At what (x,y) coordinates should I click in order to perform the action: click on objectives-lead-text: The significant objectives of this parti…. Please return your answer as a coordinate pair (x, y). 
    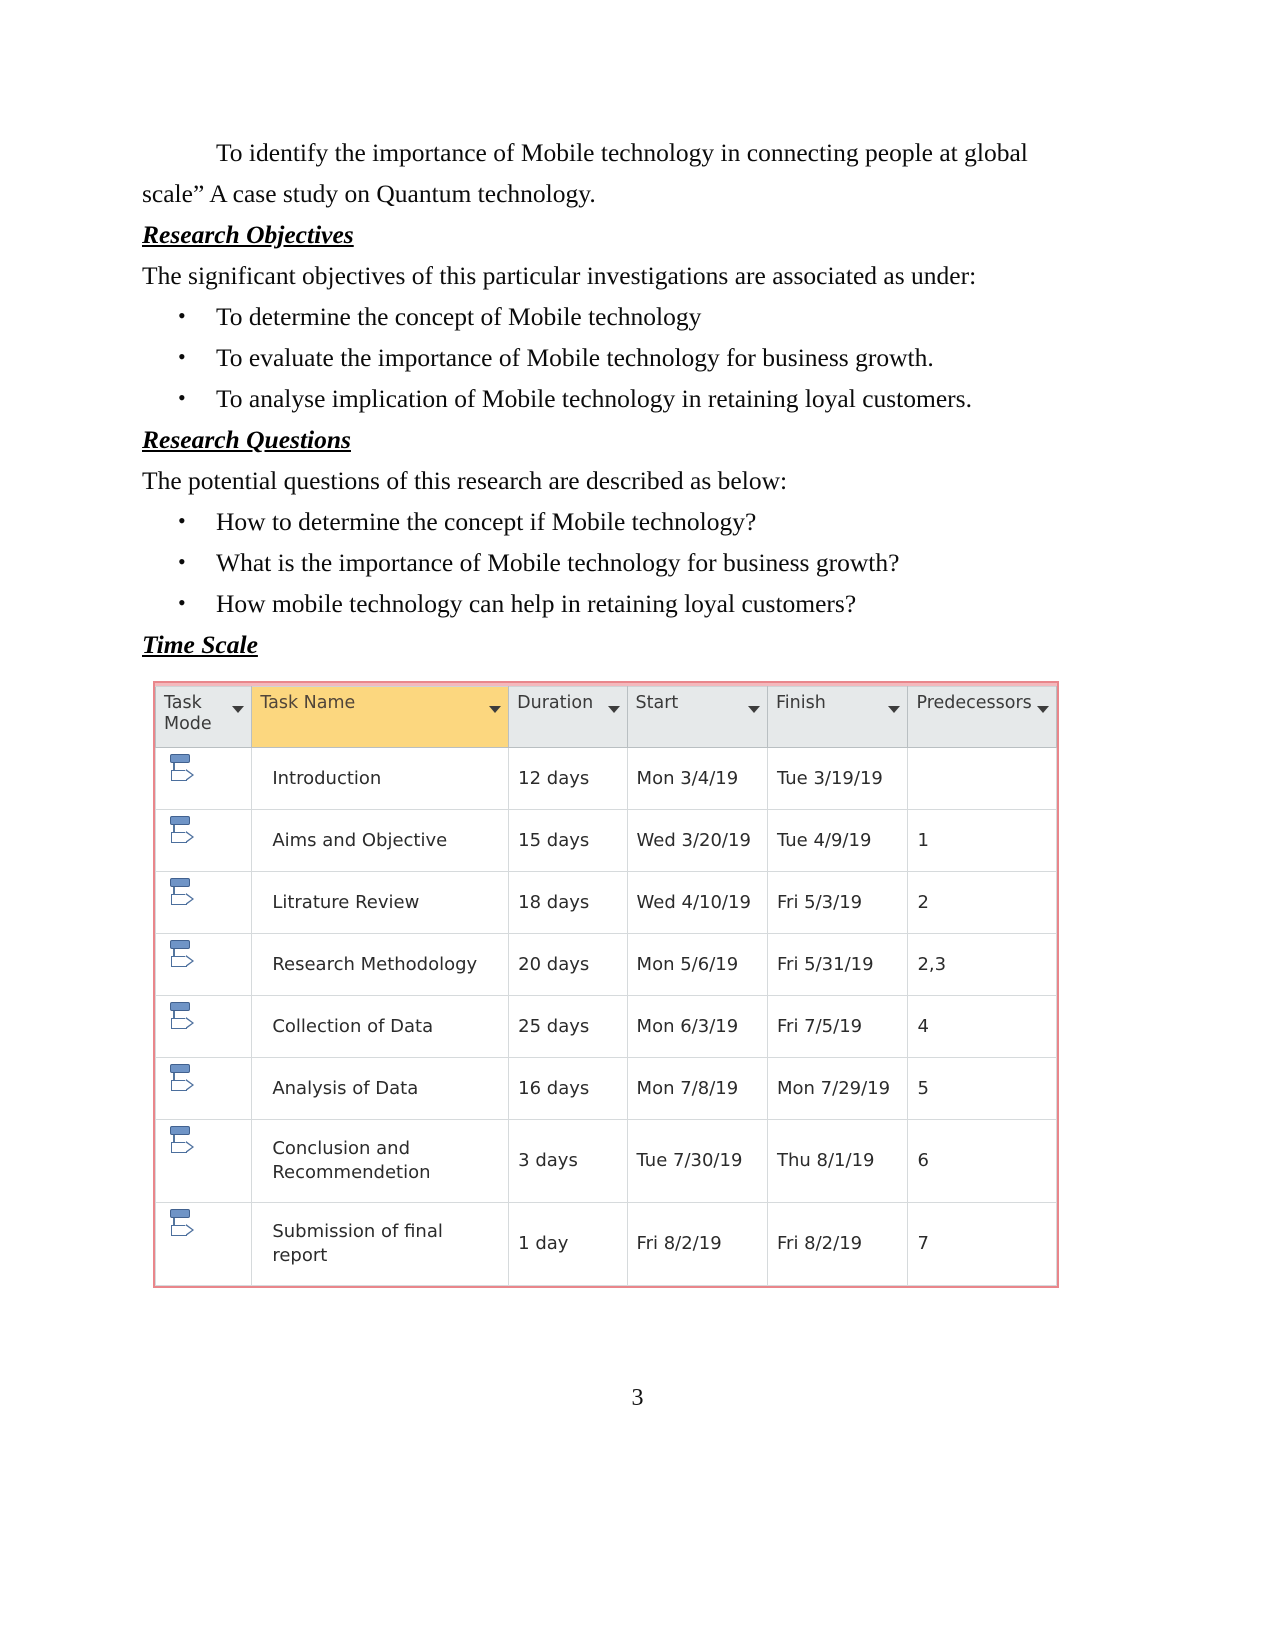
    Looking at the image, I should click on (559, 275).